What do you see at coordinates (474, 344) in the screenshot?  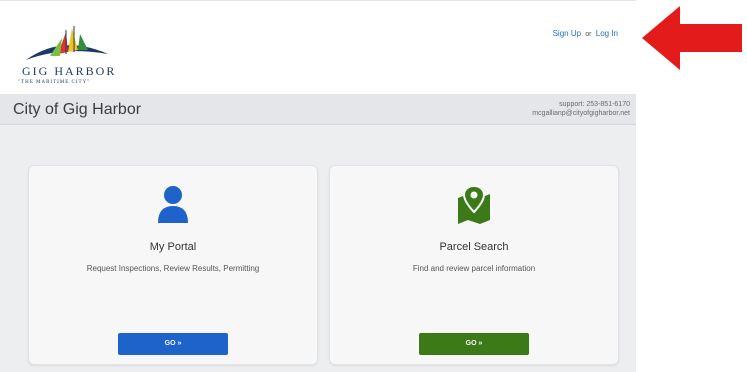 I see `parcel-search-go-button: GO »` at bounding box center [474, 344].